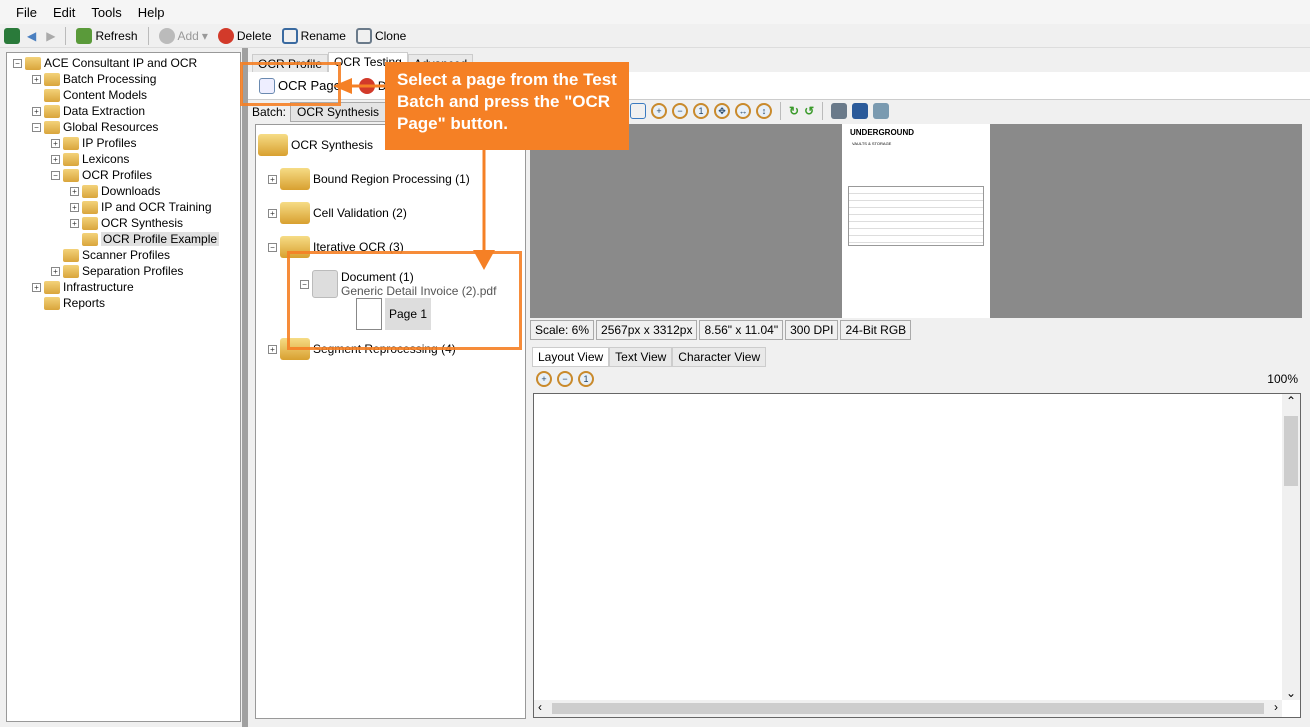 This screenshot has height=727, width=1310. I want to click on arrow-left-head, so click(342, 86).